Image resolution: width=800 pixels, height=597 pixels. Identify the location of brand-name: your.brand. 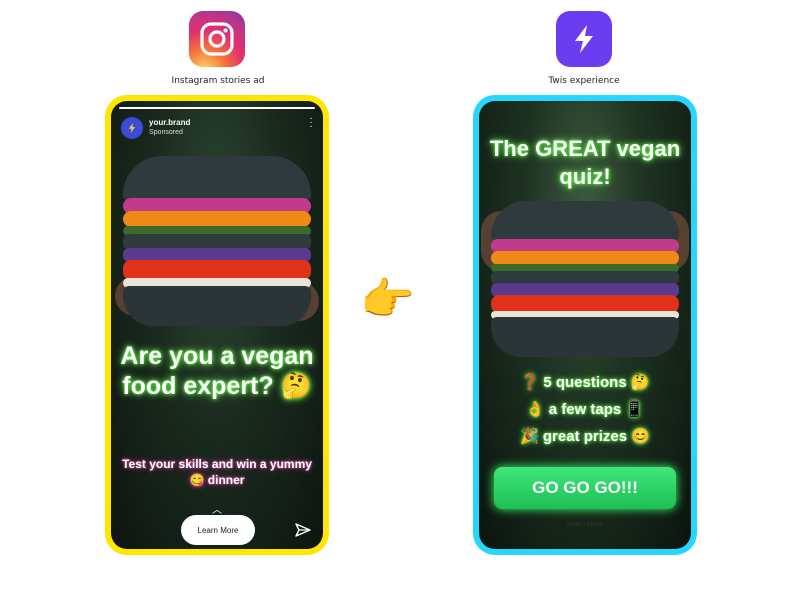
(169, 122).